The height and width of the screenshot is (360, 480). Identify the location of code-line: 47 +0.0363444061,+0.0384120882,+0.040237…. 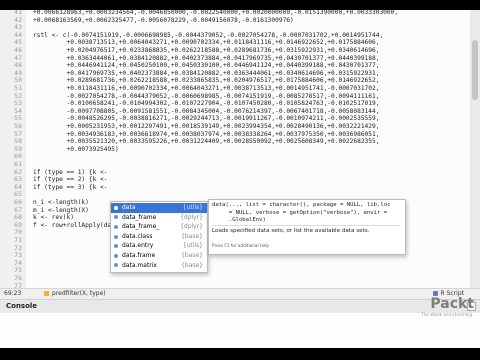
(235, 58).